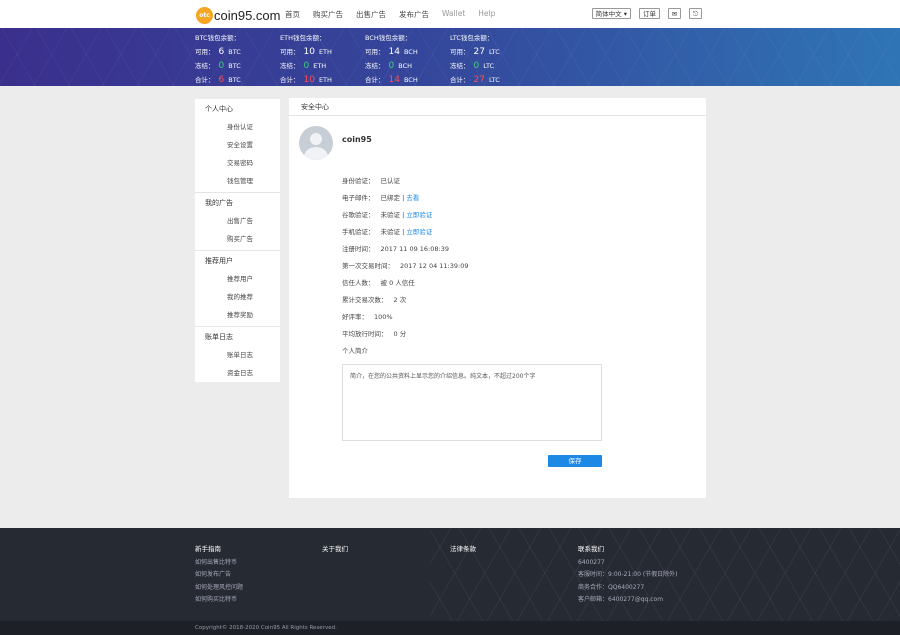 The height and width of the screenshot is (635, 900). Describe the element at coordinates (394, 52) in the screenshot. I see `available-value: 14` at that location.